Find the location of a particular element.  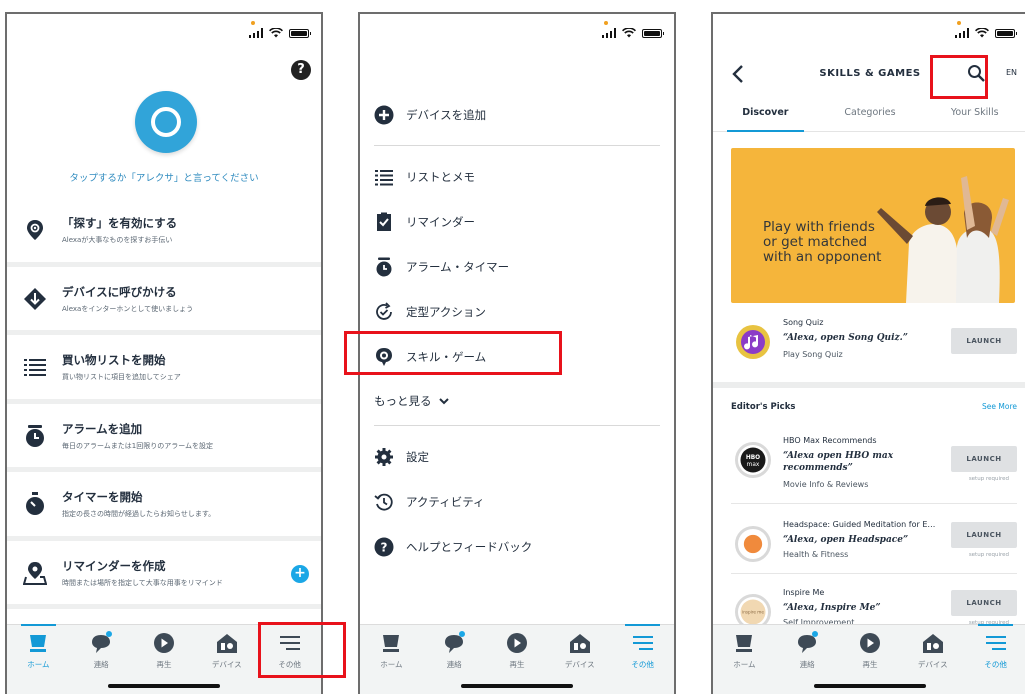

menu-label: 設定 is located at coordinates (417, 456).